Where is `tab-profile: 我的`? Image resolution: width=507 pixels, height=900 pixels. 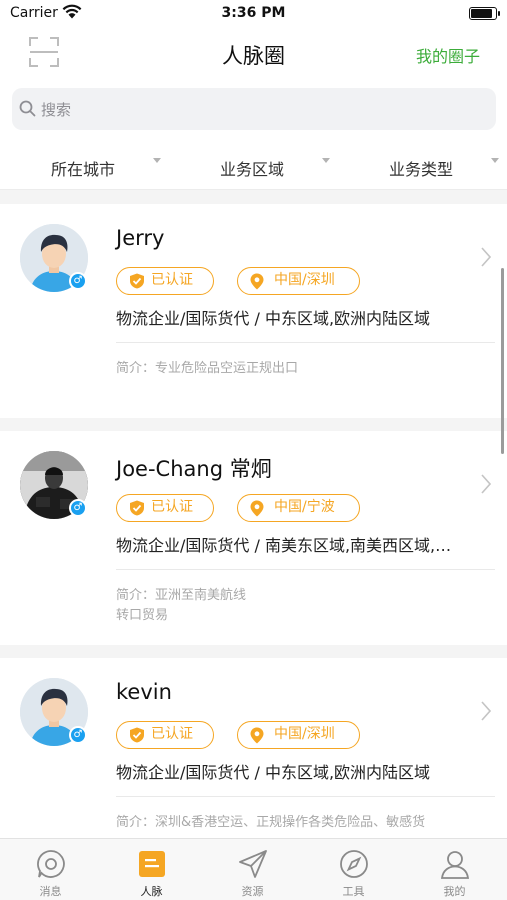 tab-profile: 我的 is located at coordinates (454, 869).